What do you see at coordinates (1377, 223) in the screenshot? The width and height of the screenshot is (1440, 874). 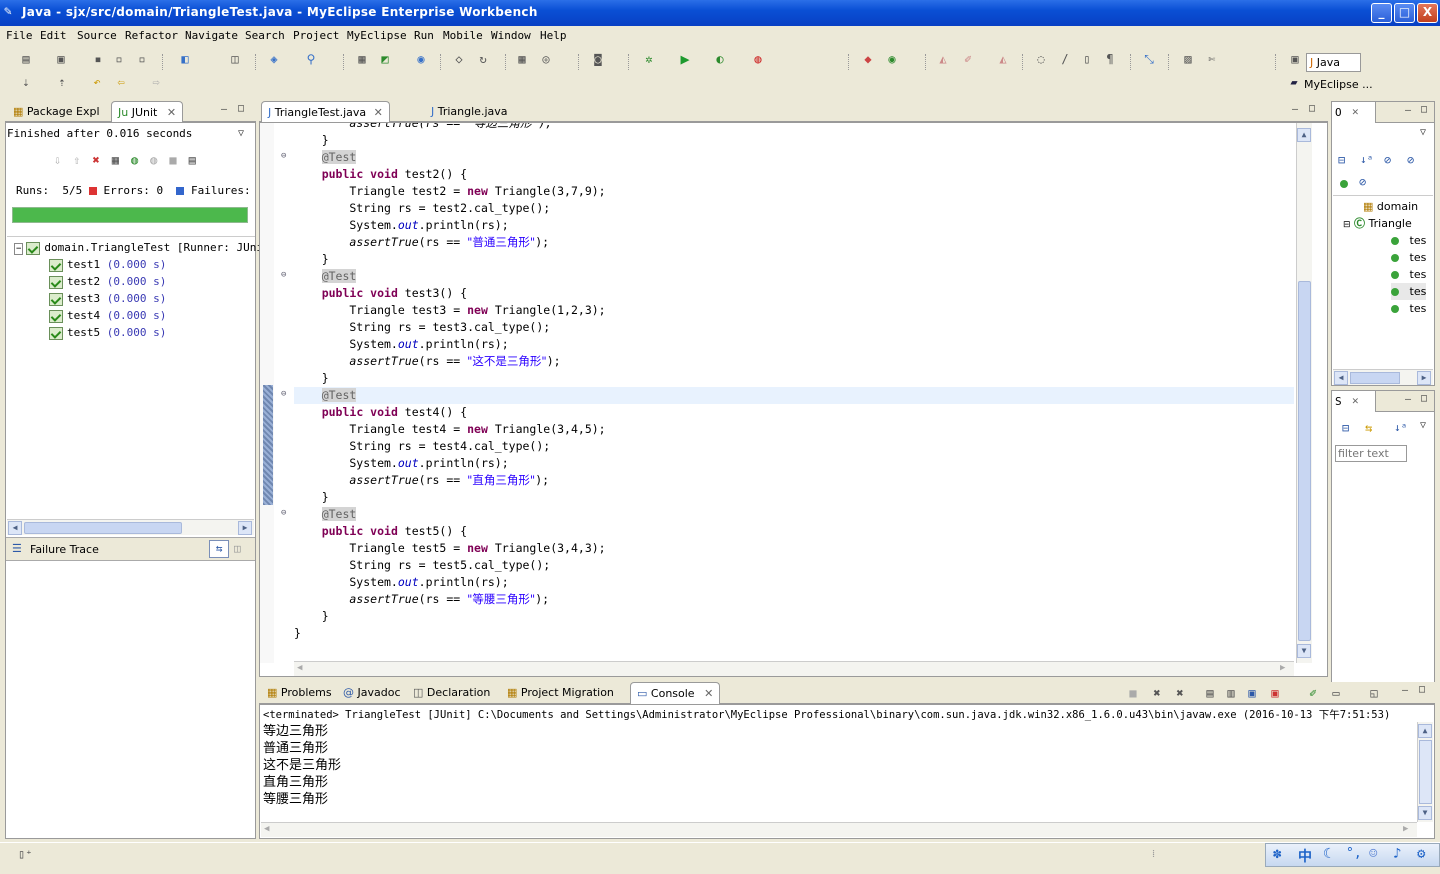 I see `outline-class: ⊟ Ⓒ Triangle` at bounding box center [1377, 223].